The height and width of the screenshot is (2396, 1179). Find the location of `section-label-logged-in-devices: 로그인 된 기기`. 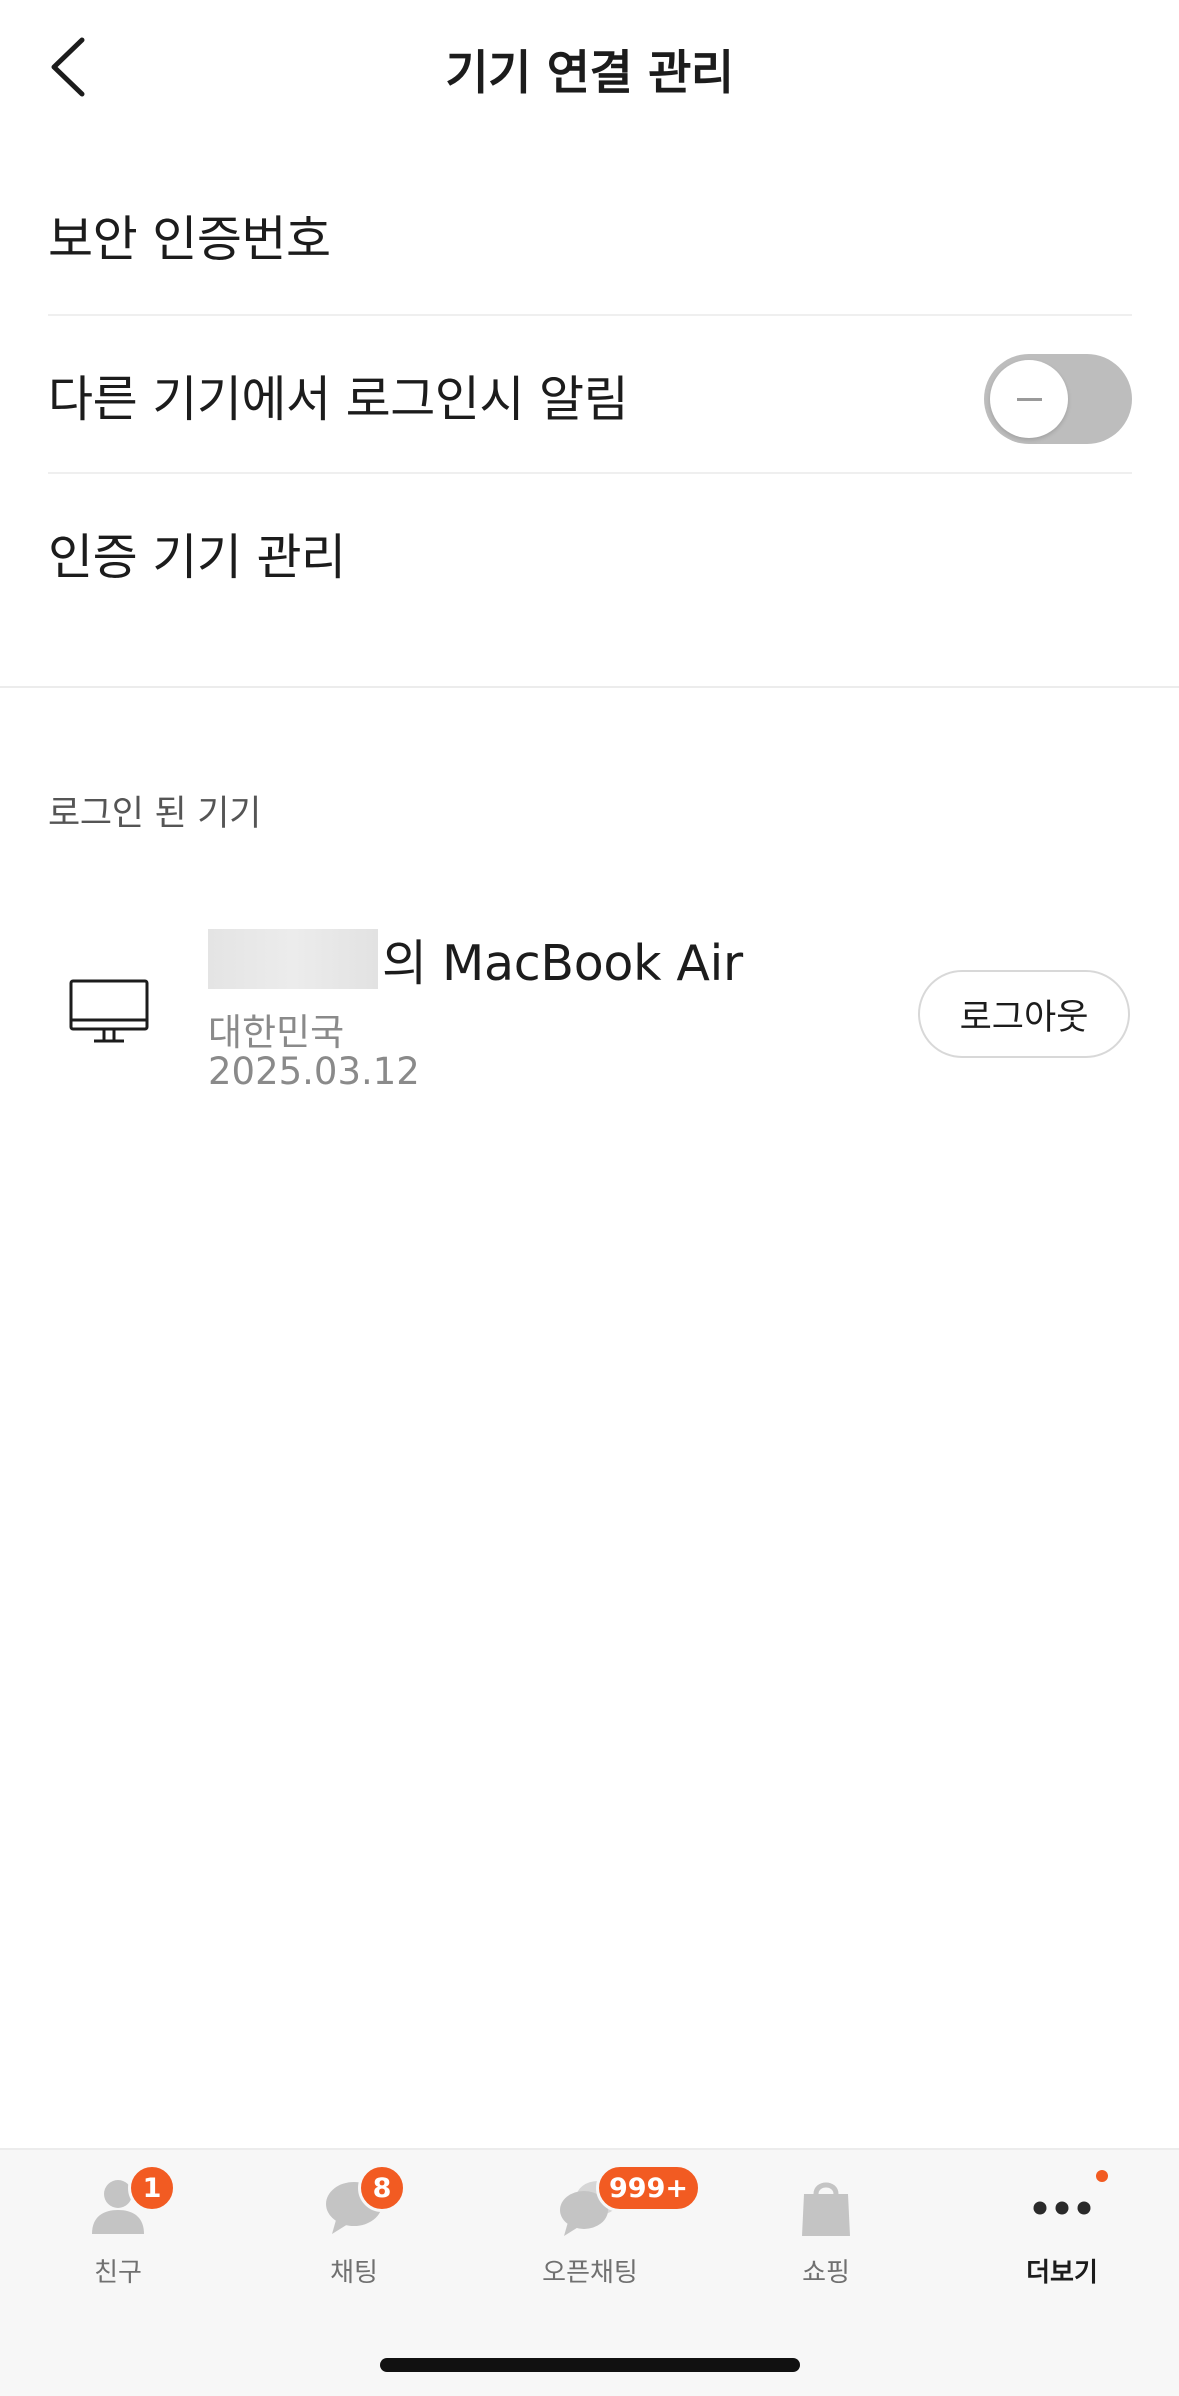

section-label-logged-in-devices: 로그인 된 기기 is located at coordinates (155, 814).